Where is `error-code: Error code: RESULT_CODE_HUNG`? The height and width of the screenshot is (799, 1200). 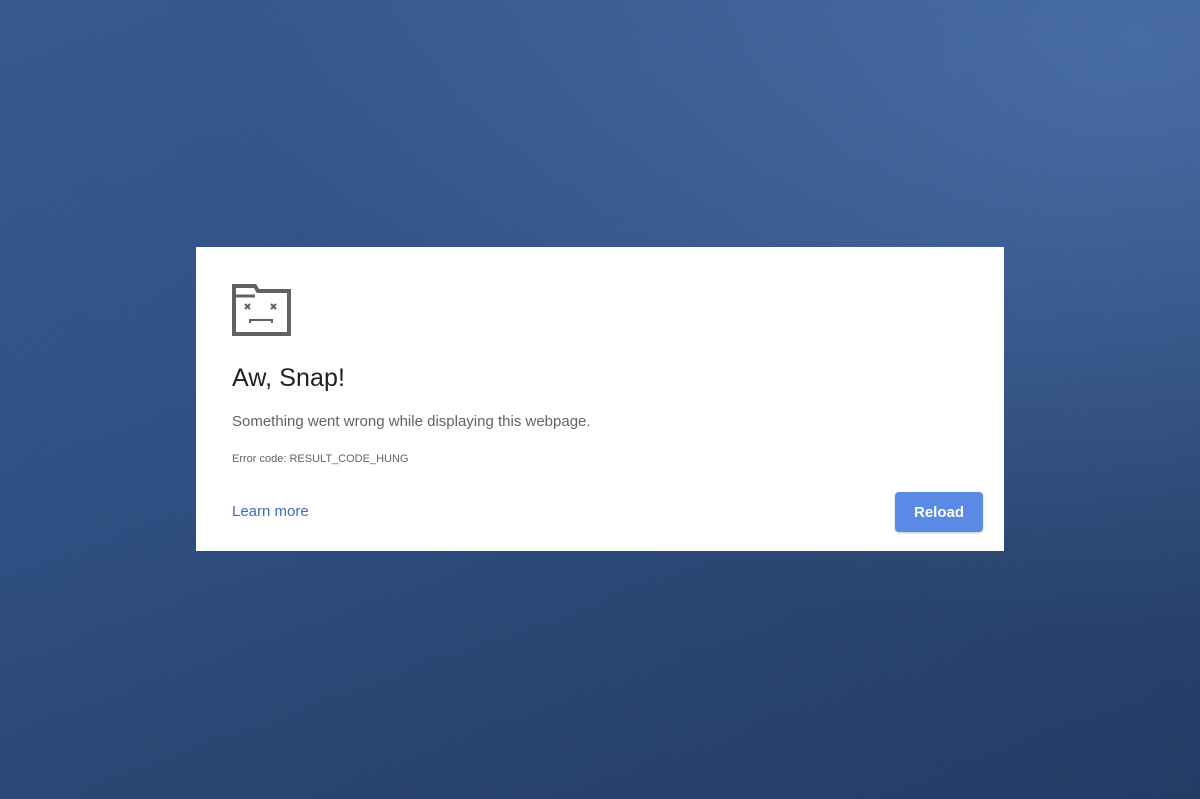
error-code: Error code: RESULT_CODE_HUNG is located at coordinates (320, 459).